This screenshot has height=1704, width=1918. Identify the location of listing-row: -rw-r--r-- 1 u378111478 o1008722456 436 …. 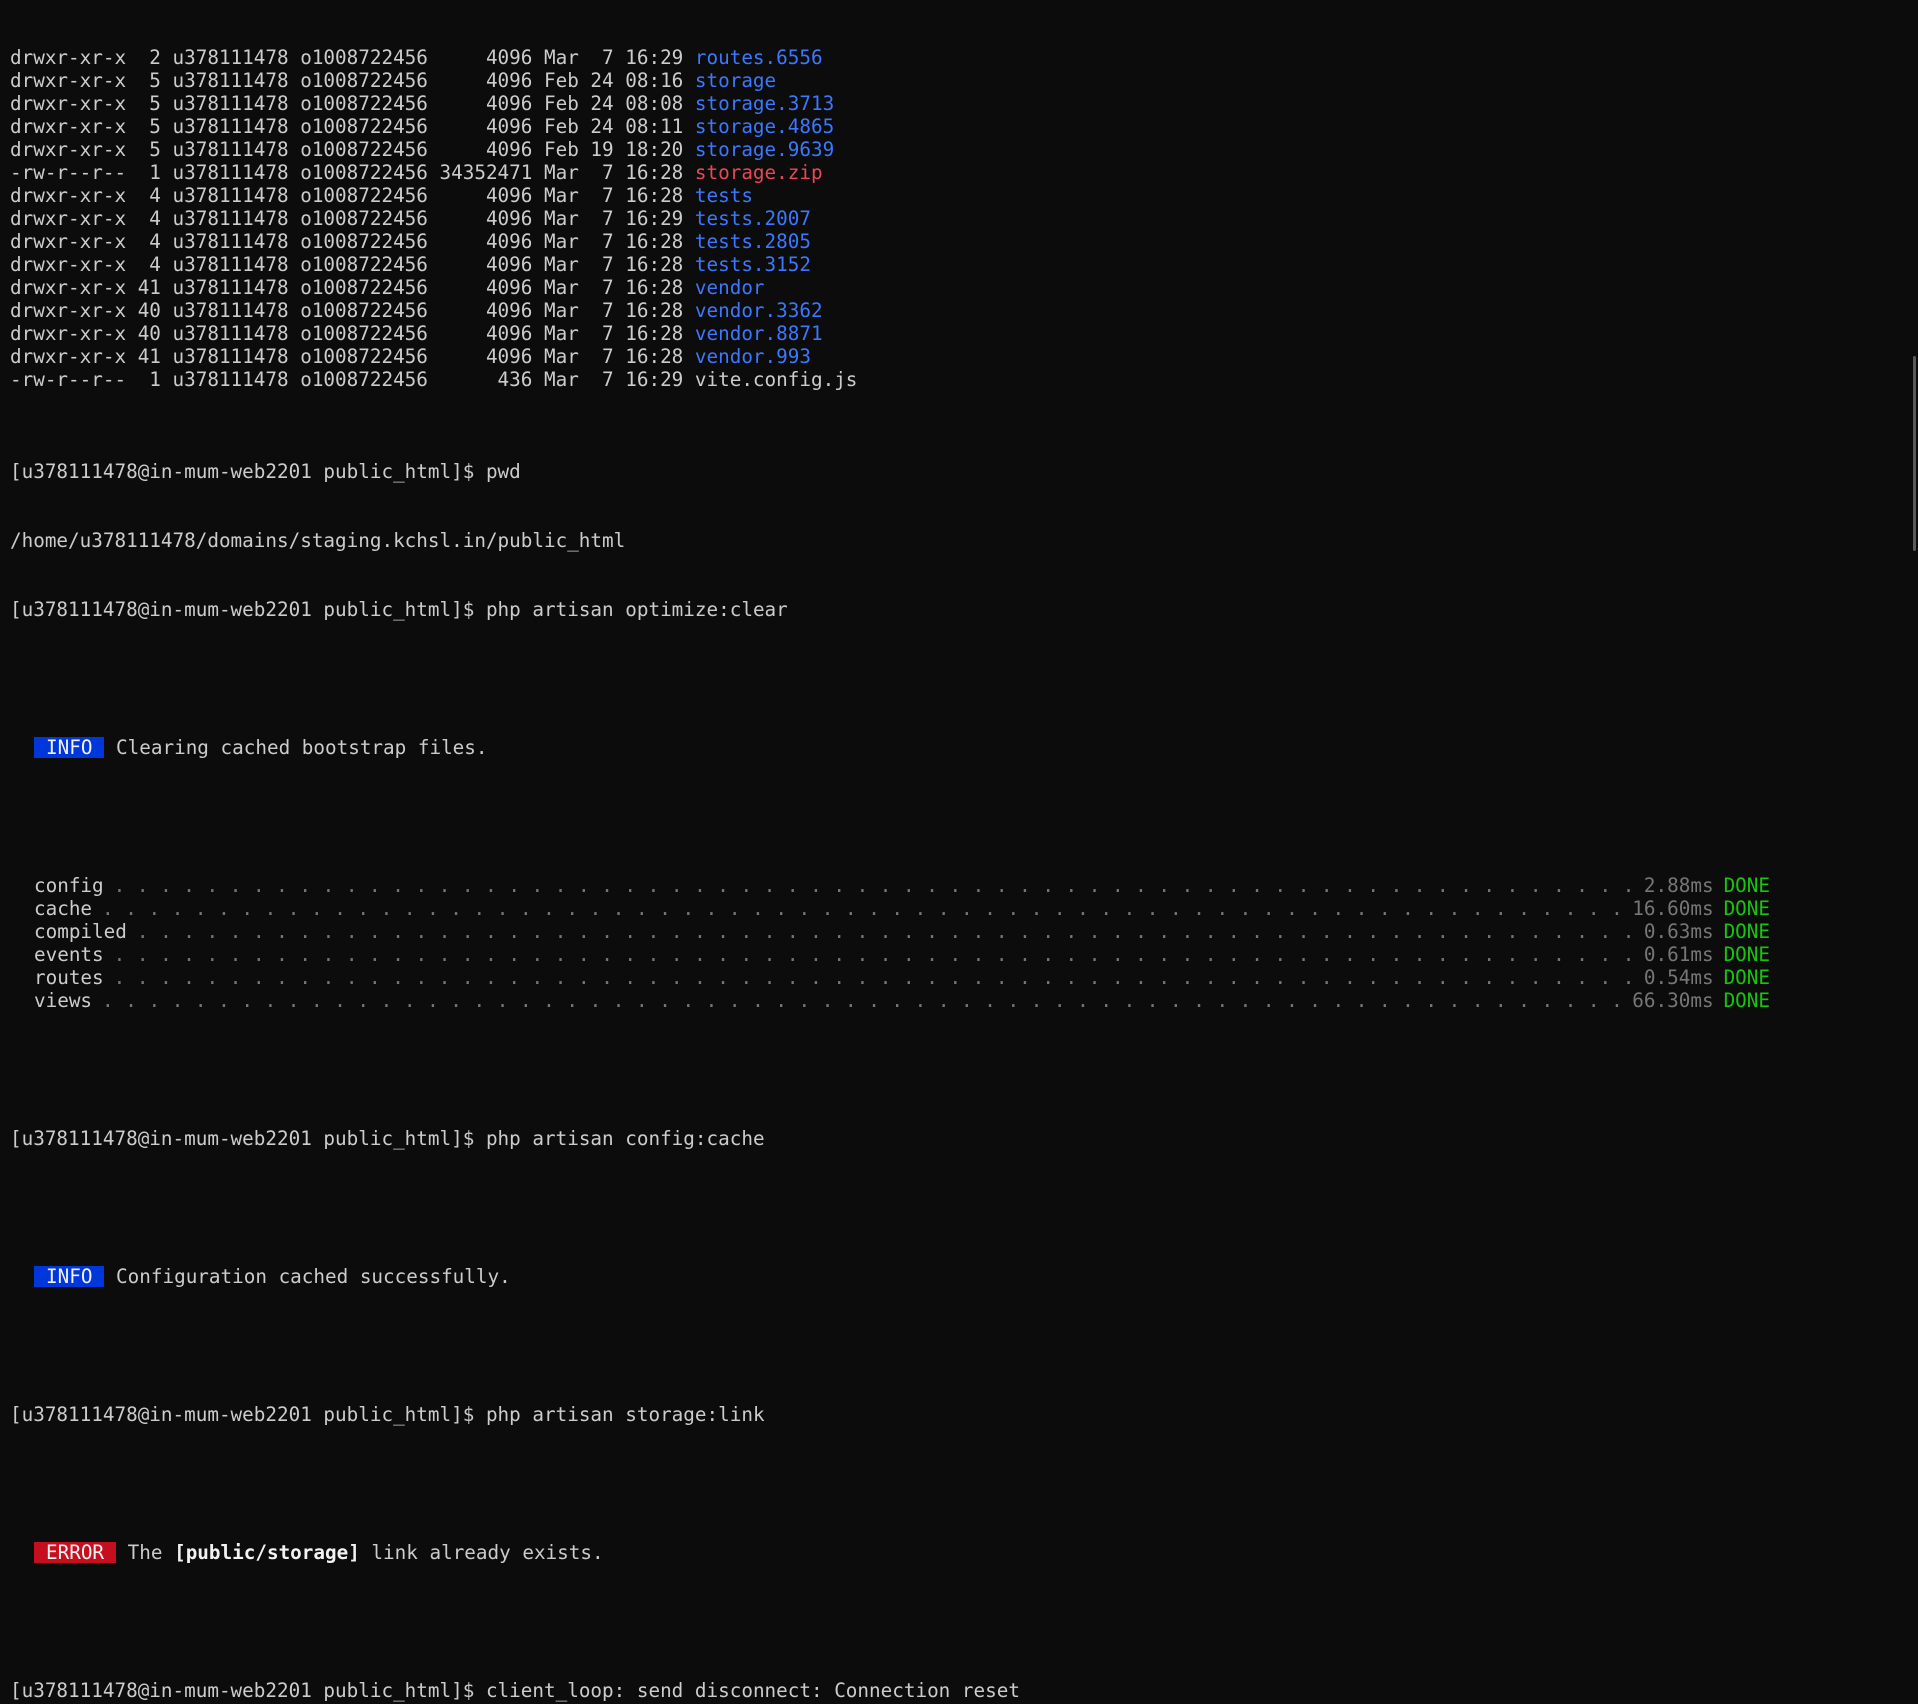
(958, 379).